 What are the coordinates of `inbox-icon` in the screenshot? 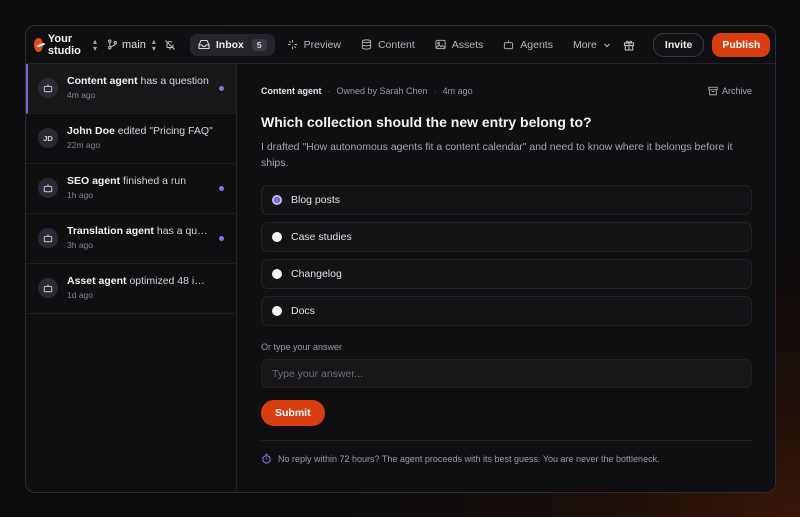 It's located at (204, 44).